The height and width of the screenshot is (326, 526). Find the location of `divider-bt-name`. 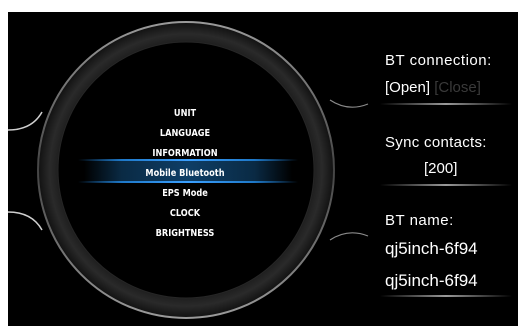

divider-bt-name is located at coordinates (446, 296).